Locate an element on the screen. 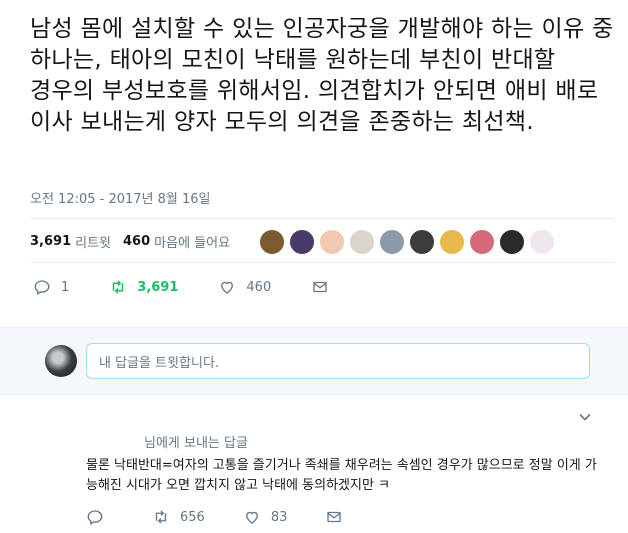  retweets-stat: 3,691 리트윗 is located at coordinates (70, 241).